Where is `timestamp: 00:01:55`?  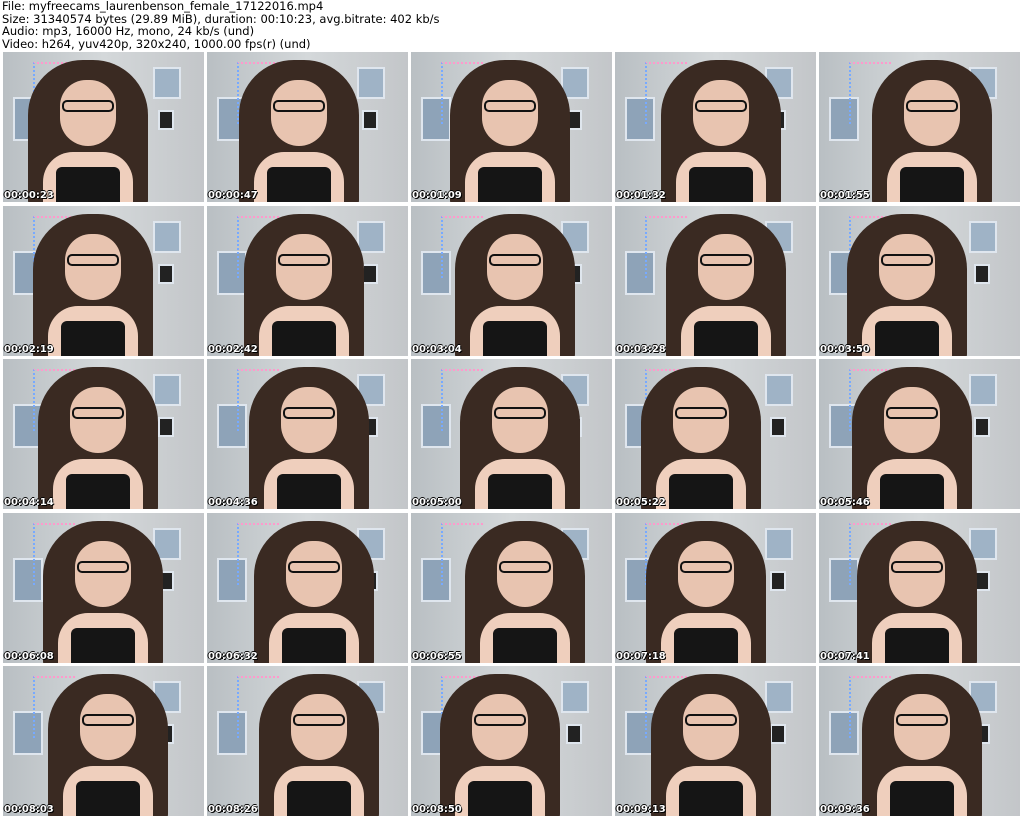 timestamp: 00:01:55 is located at coordinates (845, 195).